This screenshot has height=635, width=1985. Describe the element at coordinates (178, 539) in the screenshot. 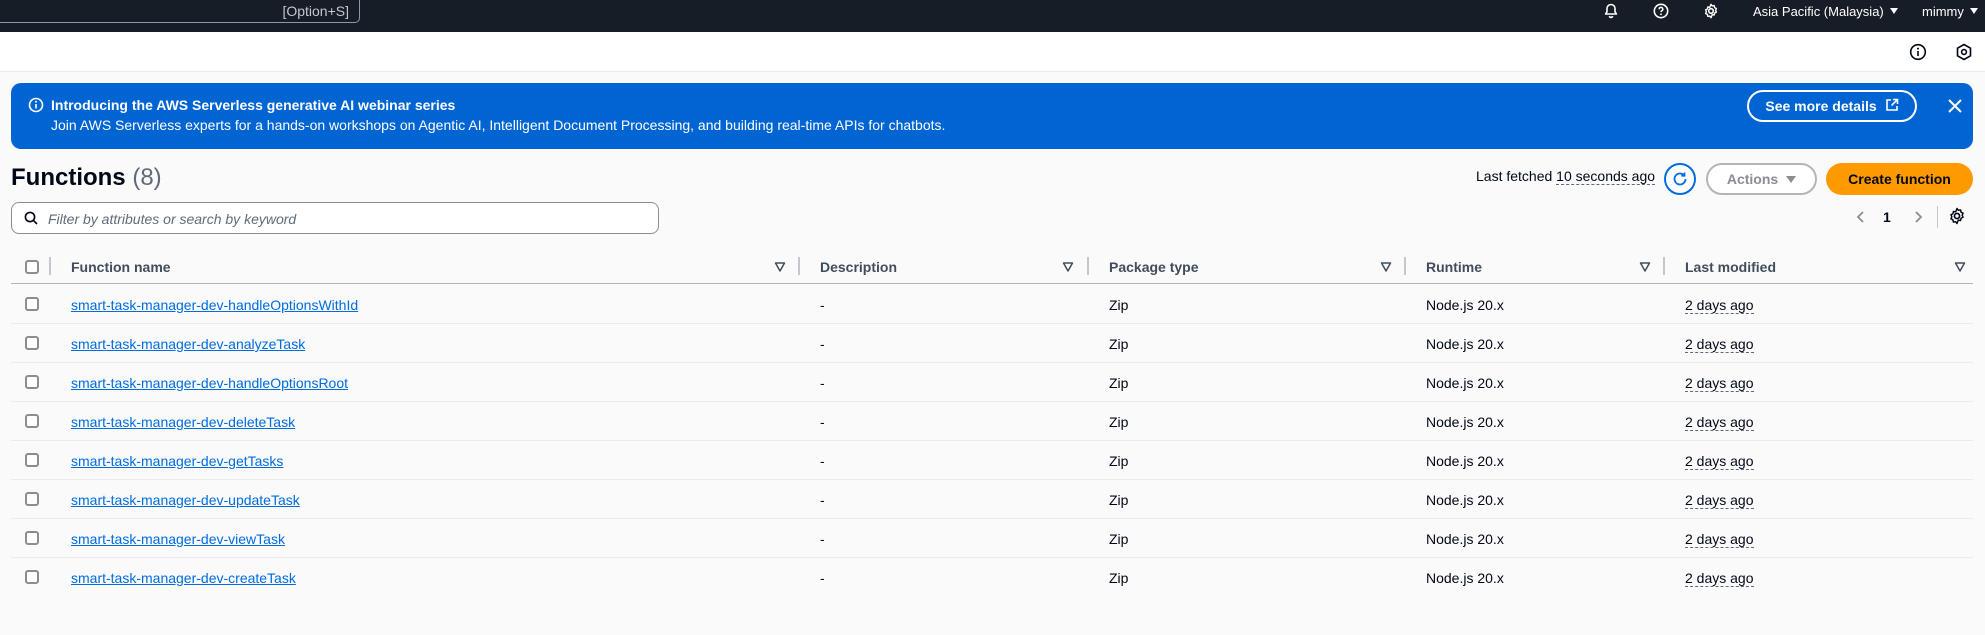

I see `function-name-link: smart-task-manager-dev-viewTask` at that location.